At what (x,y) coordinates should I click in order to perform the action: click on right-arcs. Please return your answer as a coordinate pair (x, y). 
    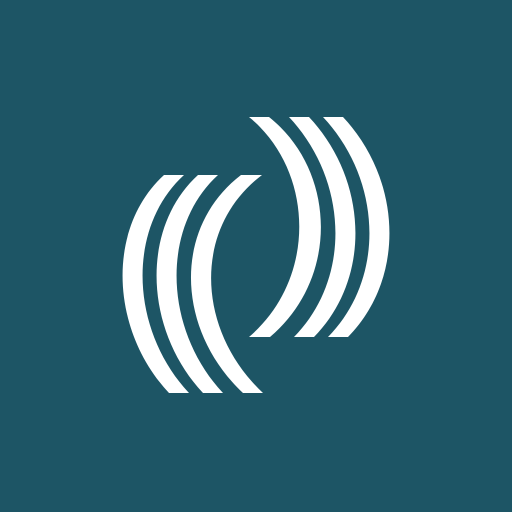
    Looking at the image, I should click on (319, 227).